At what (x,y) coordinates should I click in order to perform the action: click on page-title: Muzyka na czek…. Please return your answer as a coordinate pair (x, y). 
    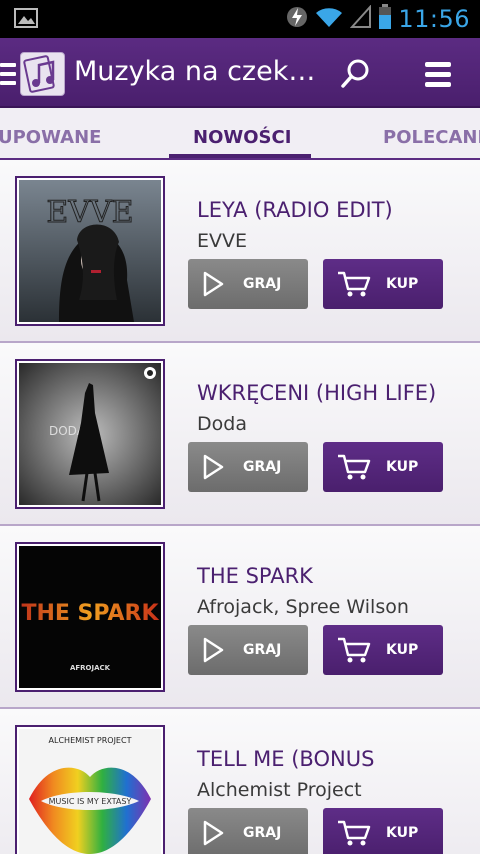
    Looking at the image, I should click on (195, 71).